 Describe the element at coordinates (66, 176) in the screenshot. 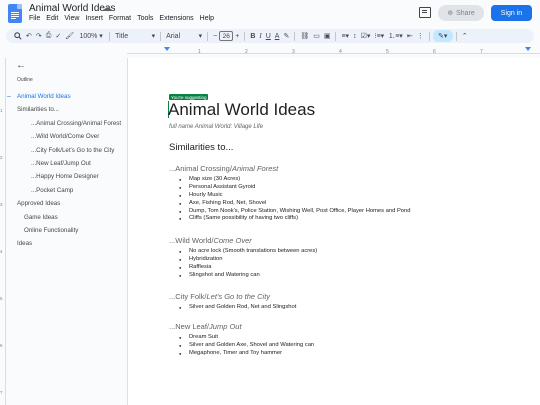

I see `outline-item: ...Happy Home Designer` at that location.